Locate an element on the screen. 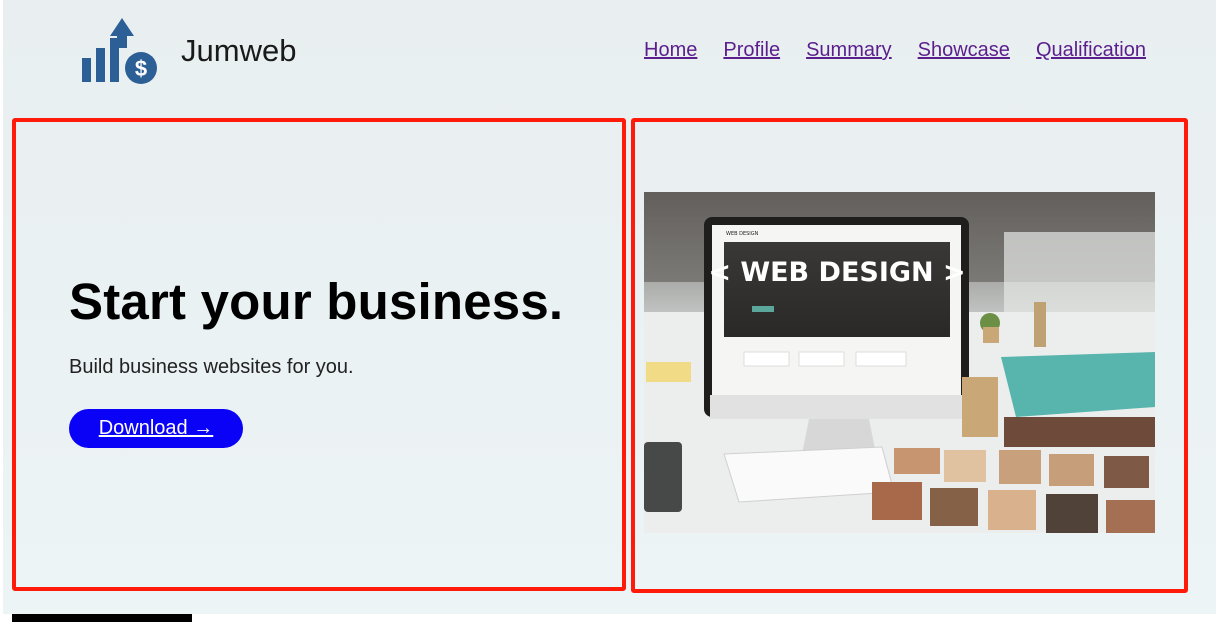  nav-link-profile: Profile is located at coordinates (751, 50).